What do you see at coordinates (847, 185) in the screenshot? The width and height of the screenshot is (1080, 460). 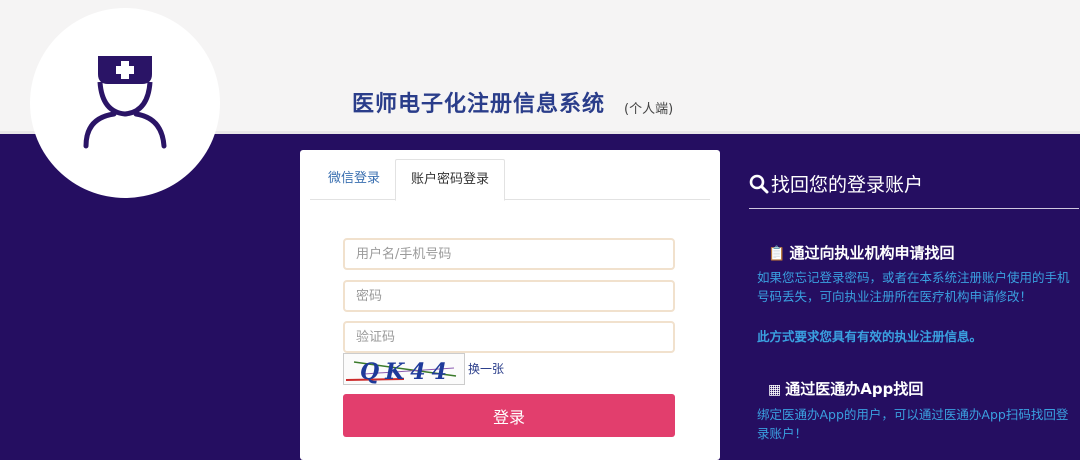 I see `recover-heading-text: 找回您的登录账户` at bounding box center [847, 185].